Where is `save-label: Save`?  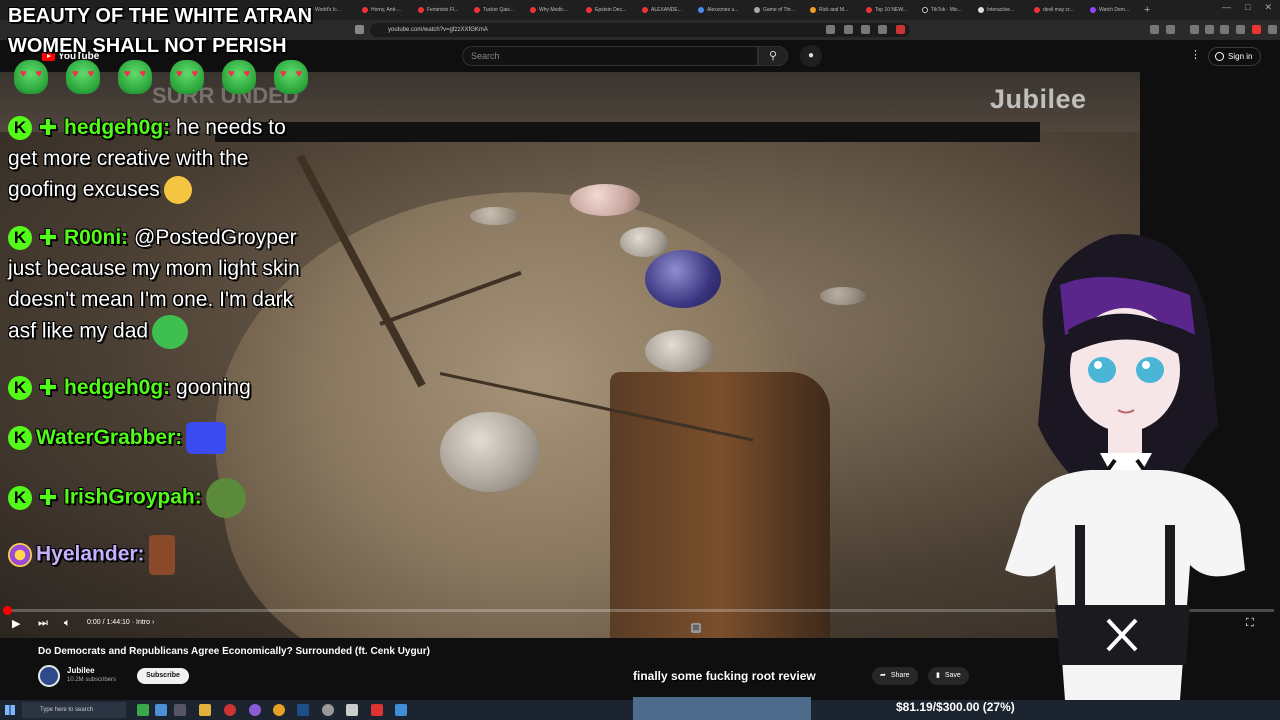 save-label: Save is located at coordinates (952, 675).